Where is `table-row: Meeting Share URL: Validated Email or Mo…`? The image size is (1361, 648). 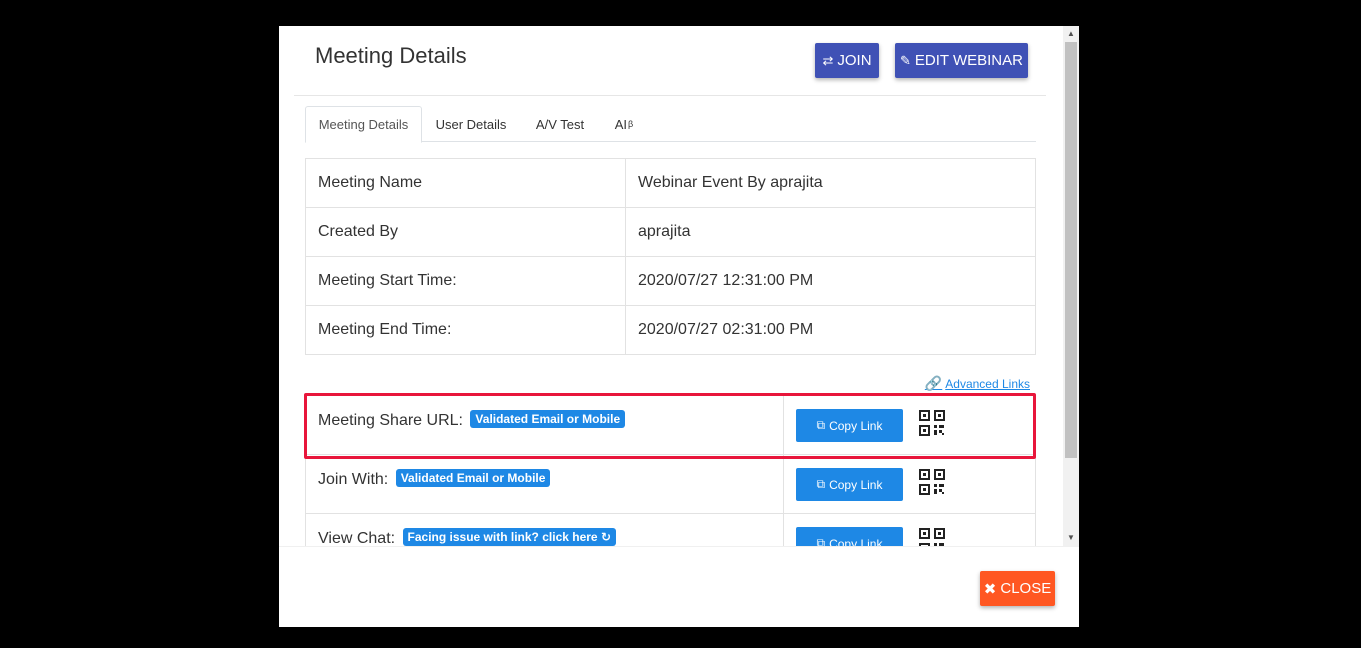
table-row: Meeting Share URL: Validated Email or Mo… is located at coordinates (670, 425).